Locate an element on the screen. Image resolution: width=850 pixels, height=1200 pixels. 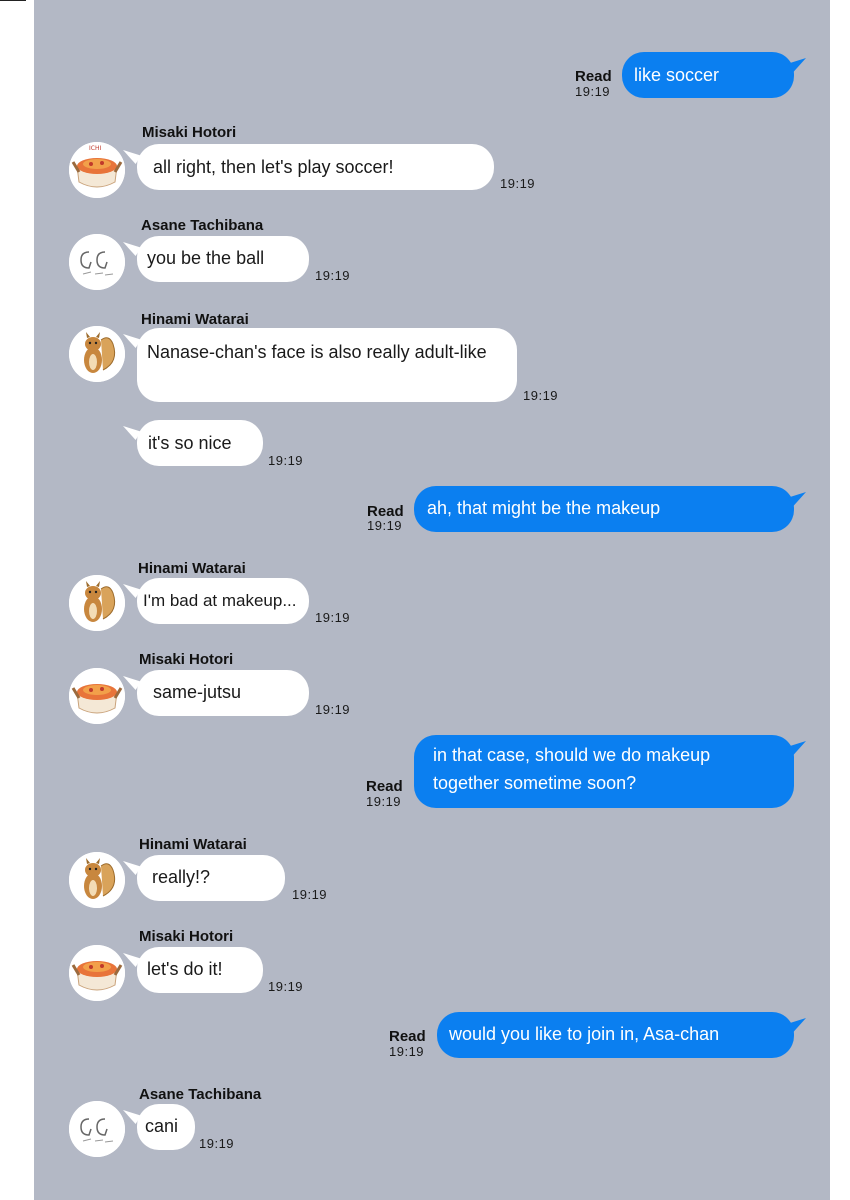
message-text-line: in that case, should we do makeup is located at coordinates (572, 755).